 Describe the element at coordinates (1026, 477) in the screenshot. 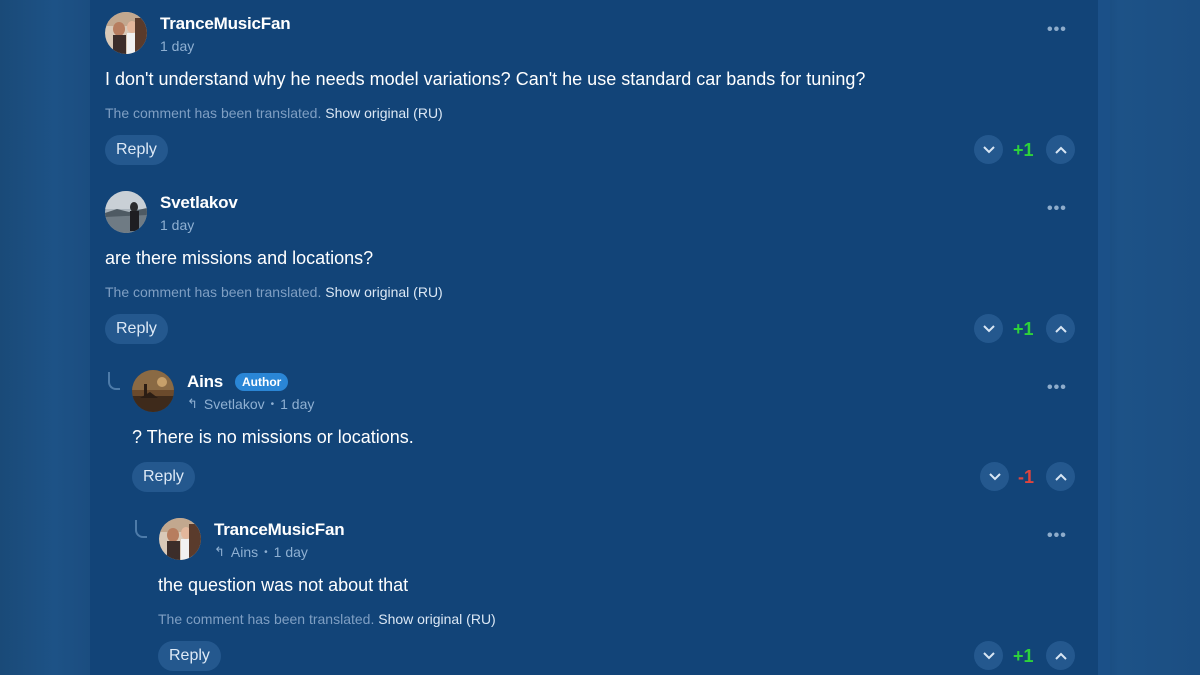

I see `vote-score: -1` at that location.